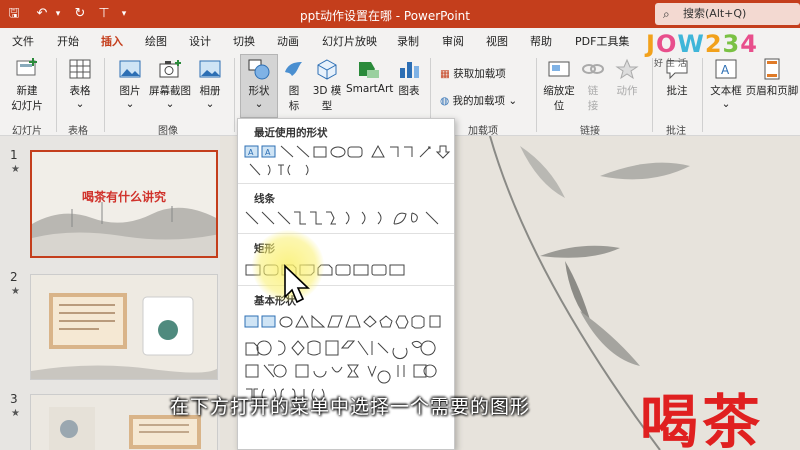 Image resolution: width=800 pixels, height=450 pixels. Describe the element at coordinates (385, 16) in the screenshot. I see `window-title: ppt动作设置在哪 - PowerPoint` at that location.